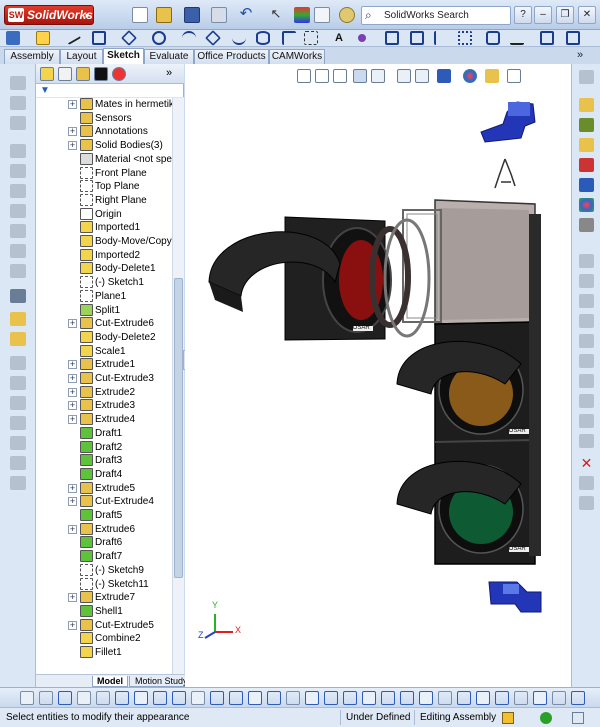 The height and width of the screenshot is (727, 600). Describe the element at coordinates (417, 38) in the screenshot. I see `offset-entities-icon` at that location.